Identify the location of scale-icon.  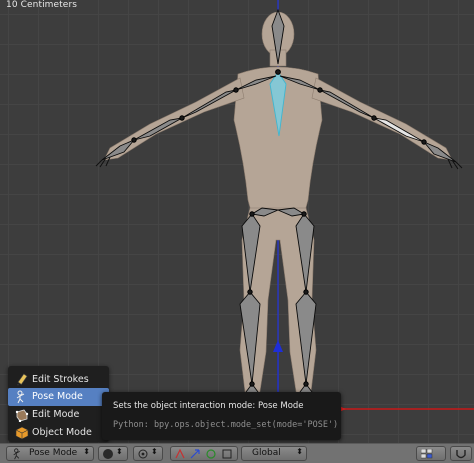
(227, 454).